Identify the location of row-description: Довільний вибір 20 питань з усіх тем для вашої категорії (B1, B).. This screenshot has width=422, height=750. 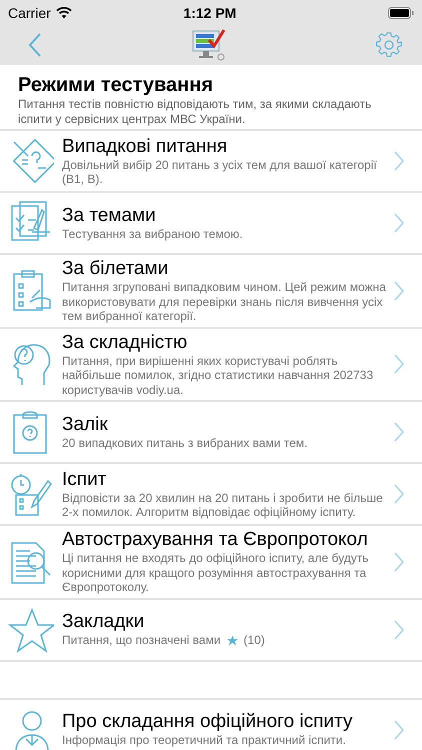
(220, 172).